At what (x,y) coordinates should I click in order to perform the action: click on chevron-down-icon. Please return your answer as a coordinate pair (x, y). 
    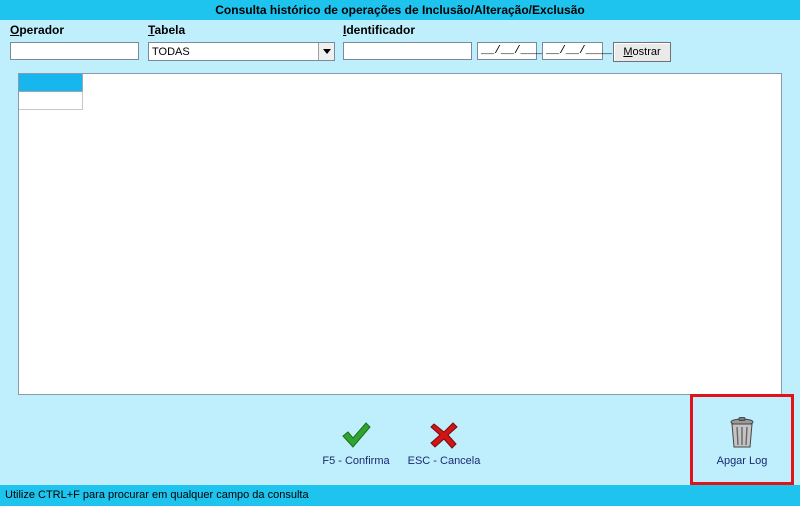
    Looking at the image, I should click on (326, 51).